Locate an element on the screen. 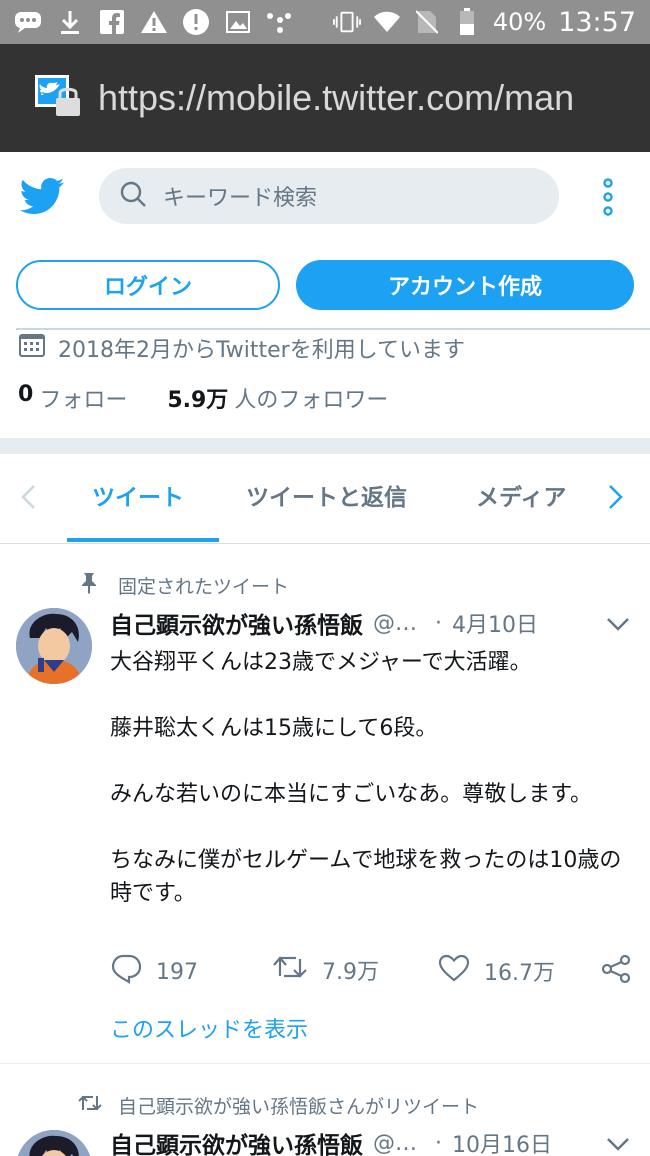  tab-media: メディア is located at coordinates (521, 495).